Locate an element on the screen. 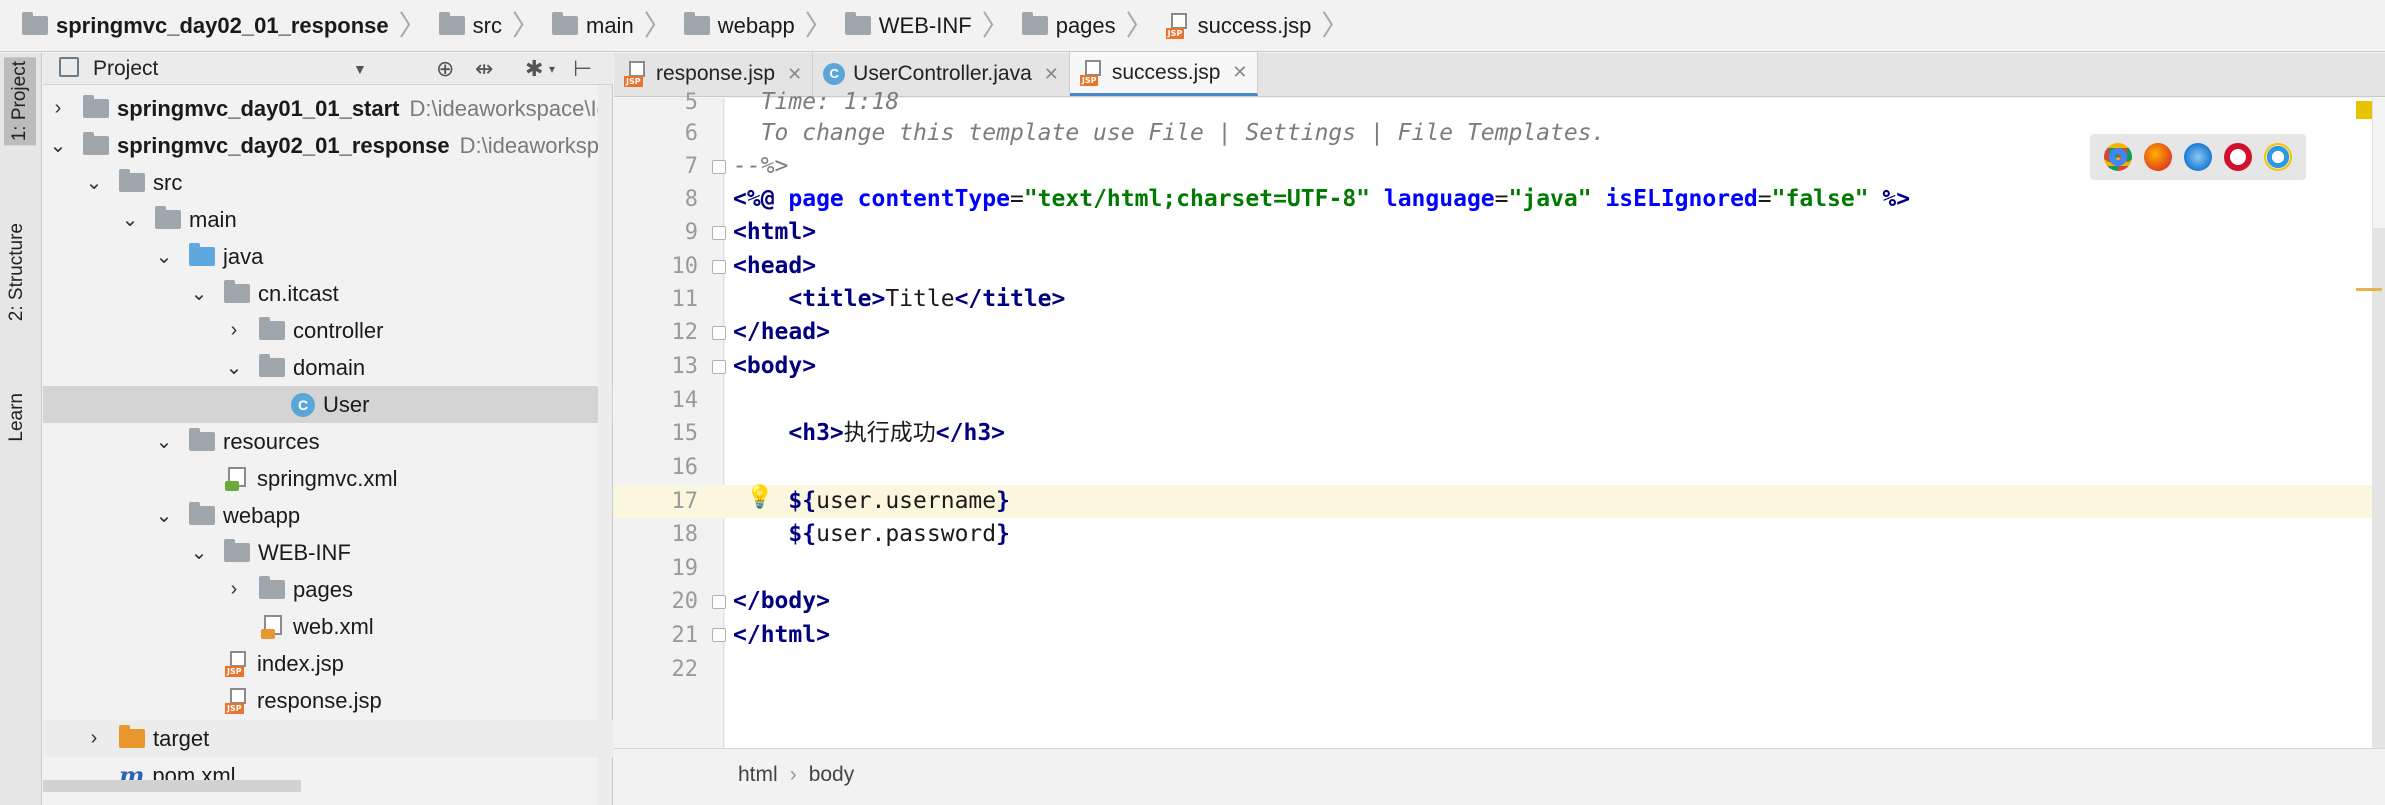 This screenshot has width=2385, height=805. code-line-7: --%> is located at coordinates (761, 166).